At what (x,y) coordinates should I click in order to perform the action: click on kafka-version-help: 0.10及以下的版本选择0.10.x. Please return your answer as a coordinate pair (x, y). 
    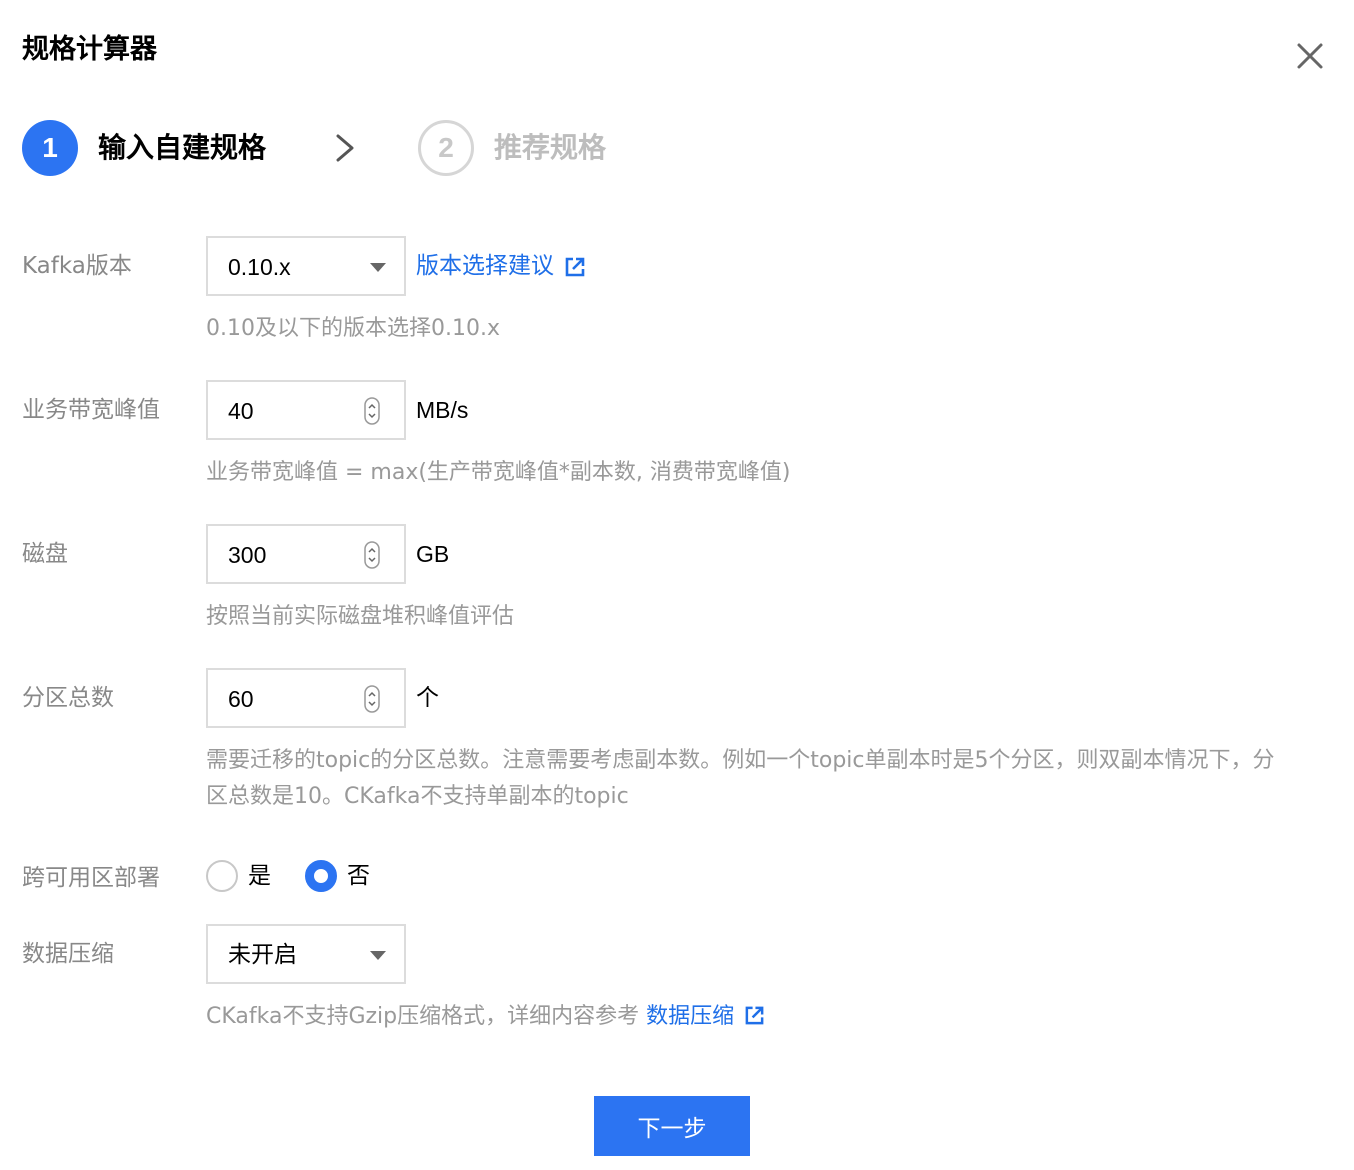
    Looking at the image, I should click on (353, 328).